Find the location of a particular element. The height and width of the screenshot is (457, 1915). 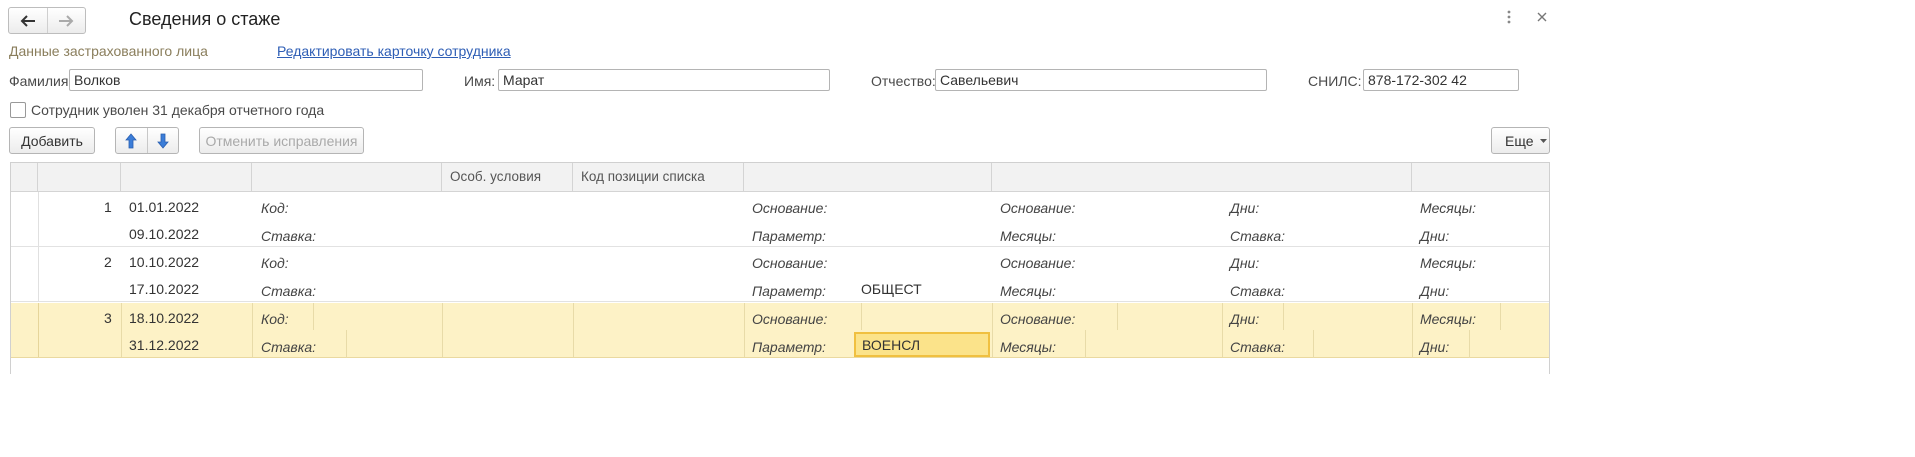

date-from: 01.01.2022 is located at coordinates (164, 207).